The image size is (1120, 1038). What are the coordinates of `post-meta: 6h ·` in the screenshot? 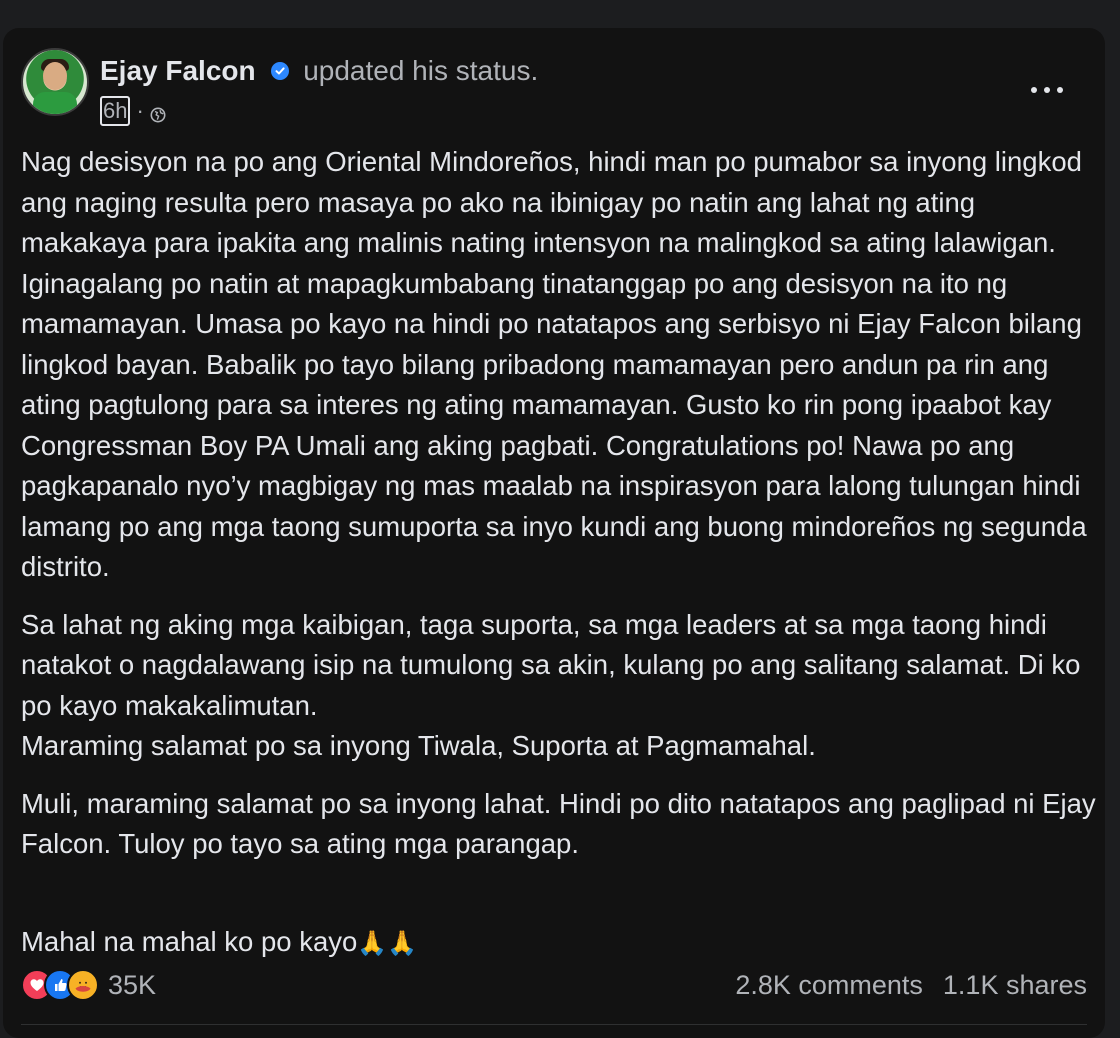 It's located at (133, 111).